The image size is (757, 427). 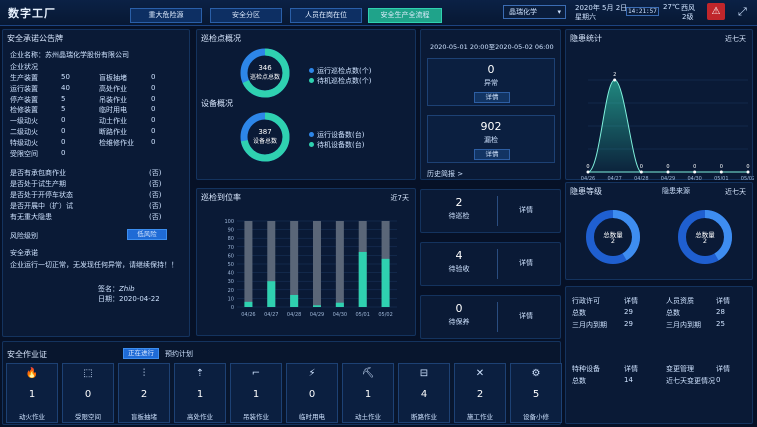 I want to click on work-count: 0, so click(x=88, y=394).